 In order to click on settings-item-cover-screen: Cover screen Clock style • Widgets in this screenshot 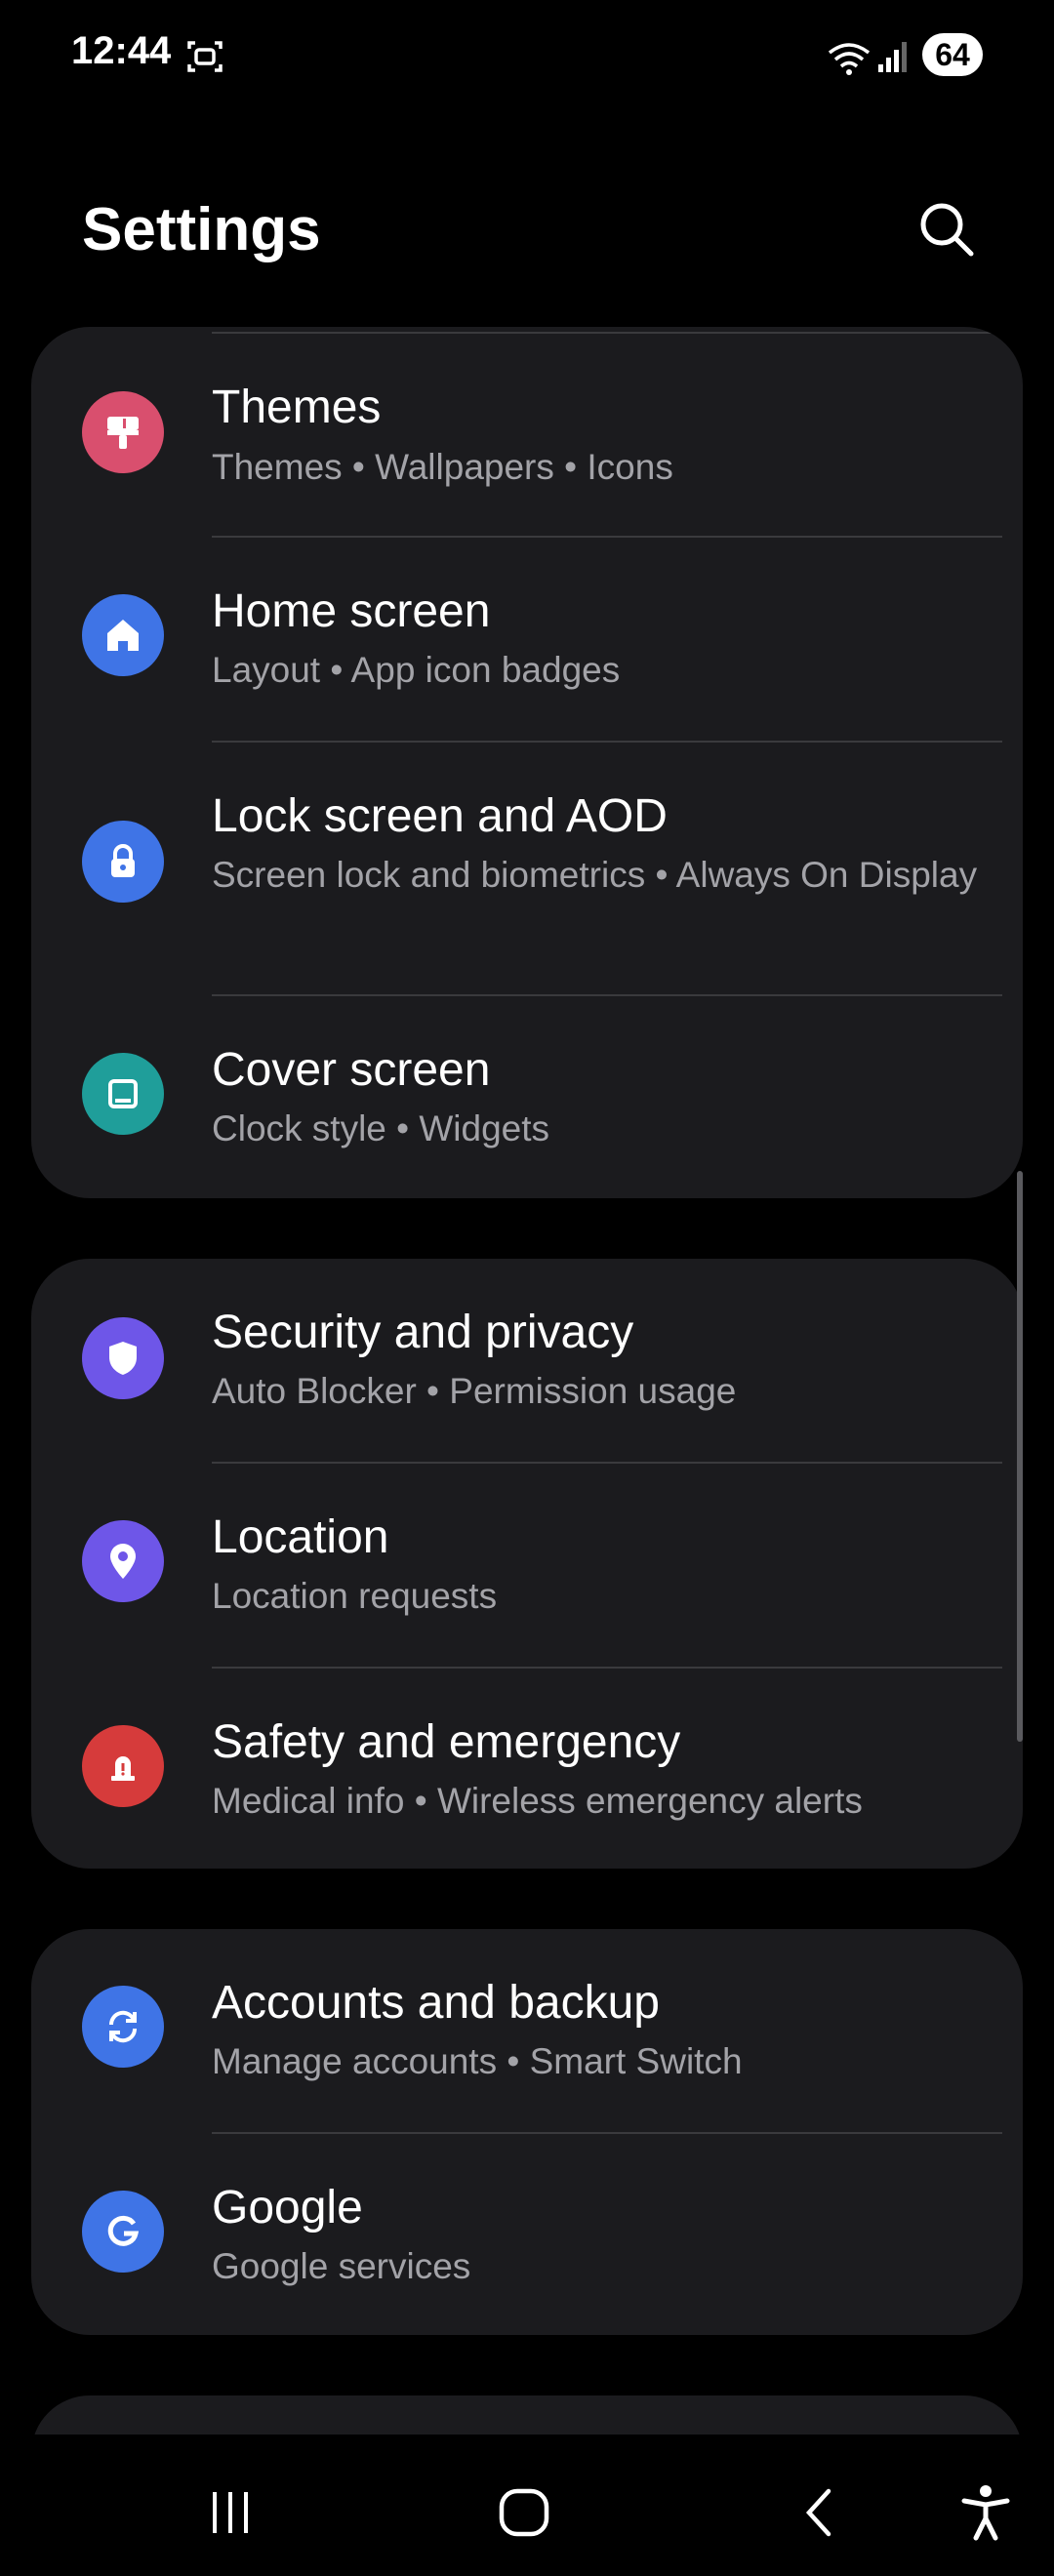, I will do `click(527, 1097)`.